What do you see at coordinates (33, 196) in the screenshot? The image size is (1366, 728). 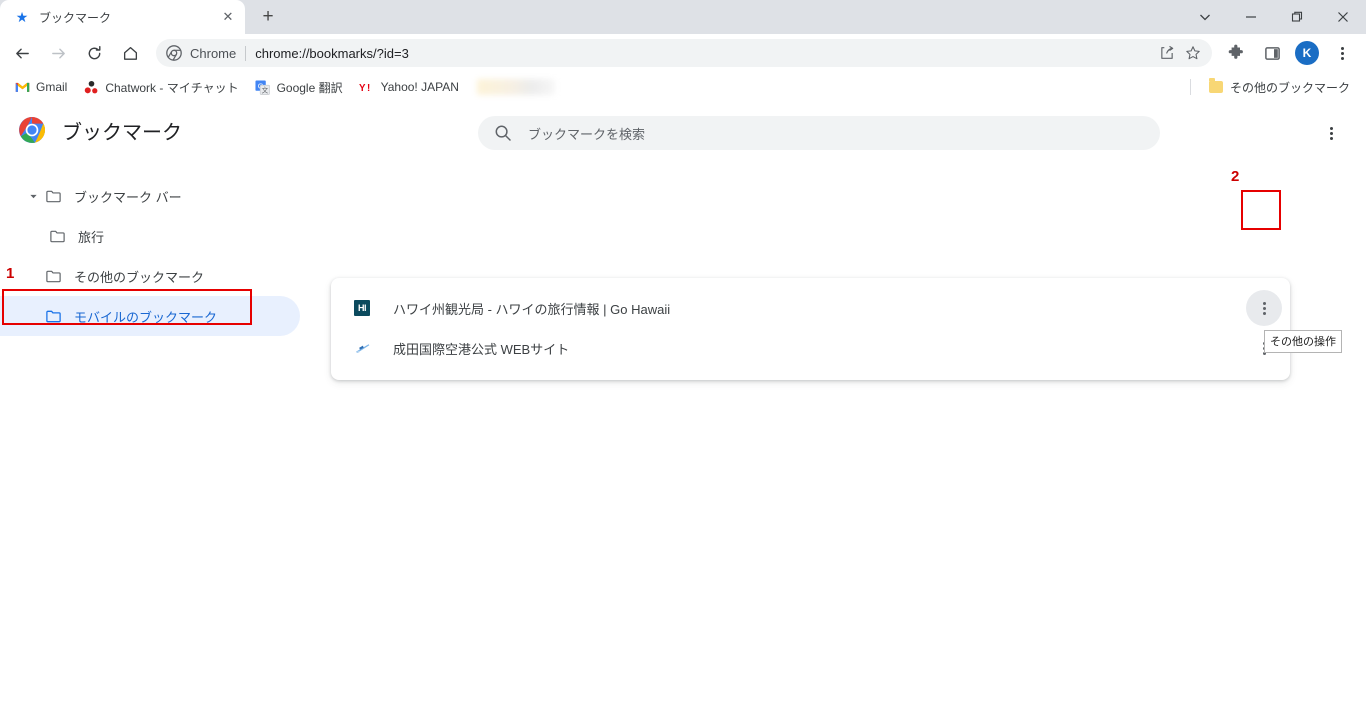 I see `chevron-down-icon` at bounding box center [33, 196].